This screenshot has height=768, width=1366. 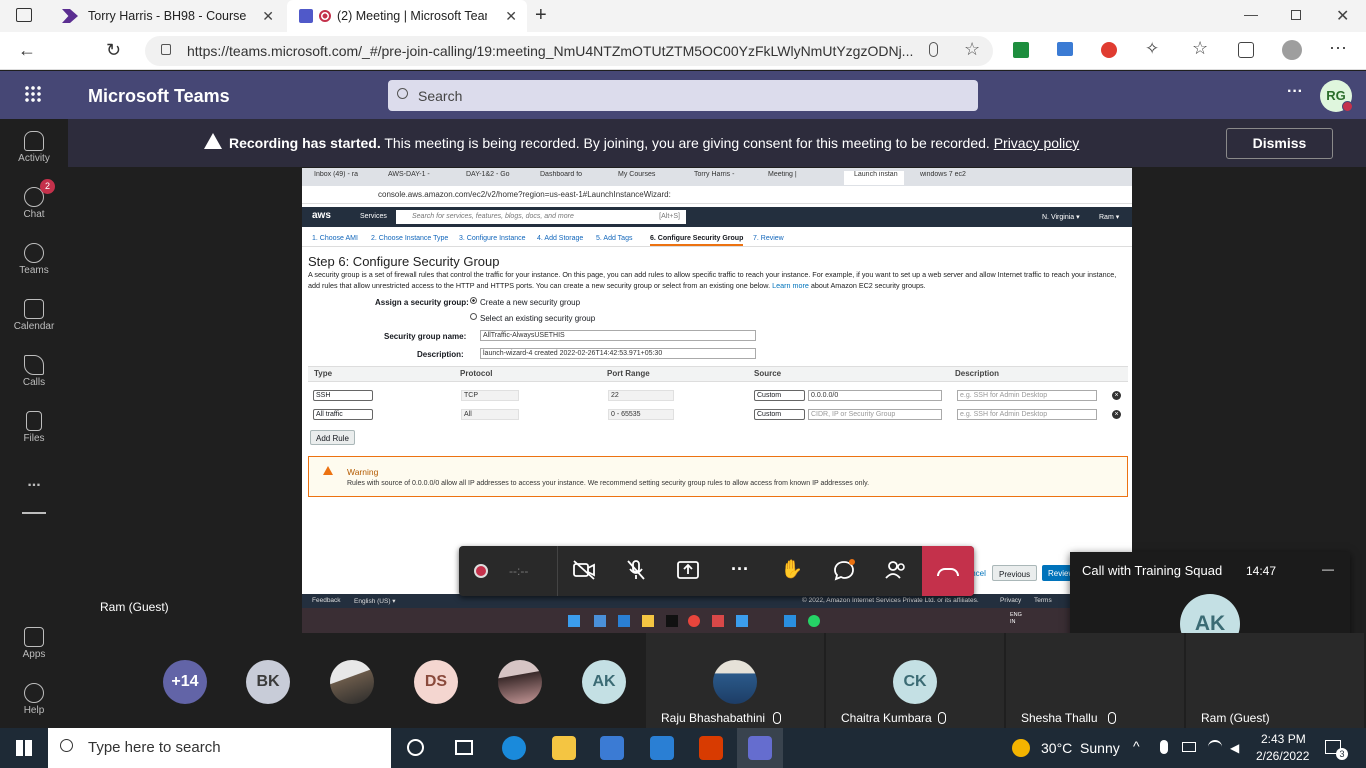 What do you see at coordinates (464, 747) in the screenshot?
I see `task-view-icon` at bounding box center [464, 747].